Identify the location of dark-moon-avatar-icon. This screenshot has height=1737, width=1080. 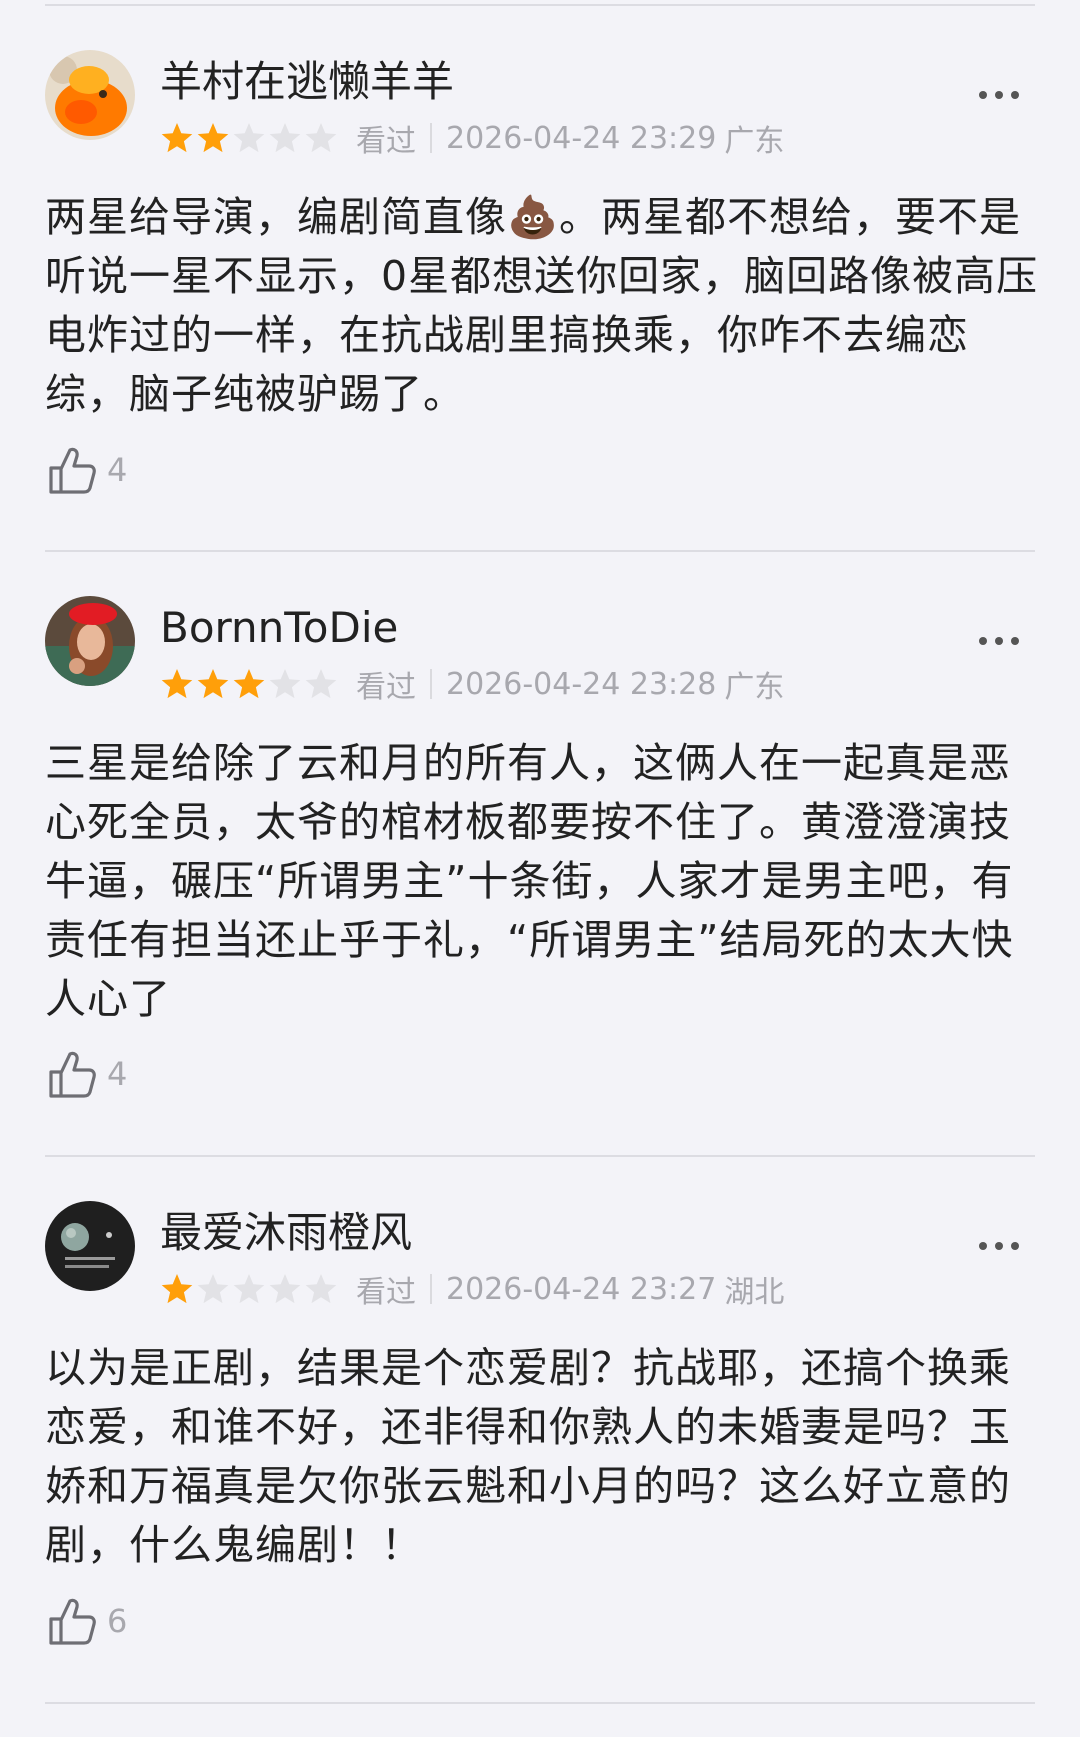
(90, 1246).